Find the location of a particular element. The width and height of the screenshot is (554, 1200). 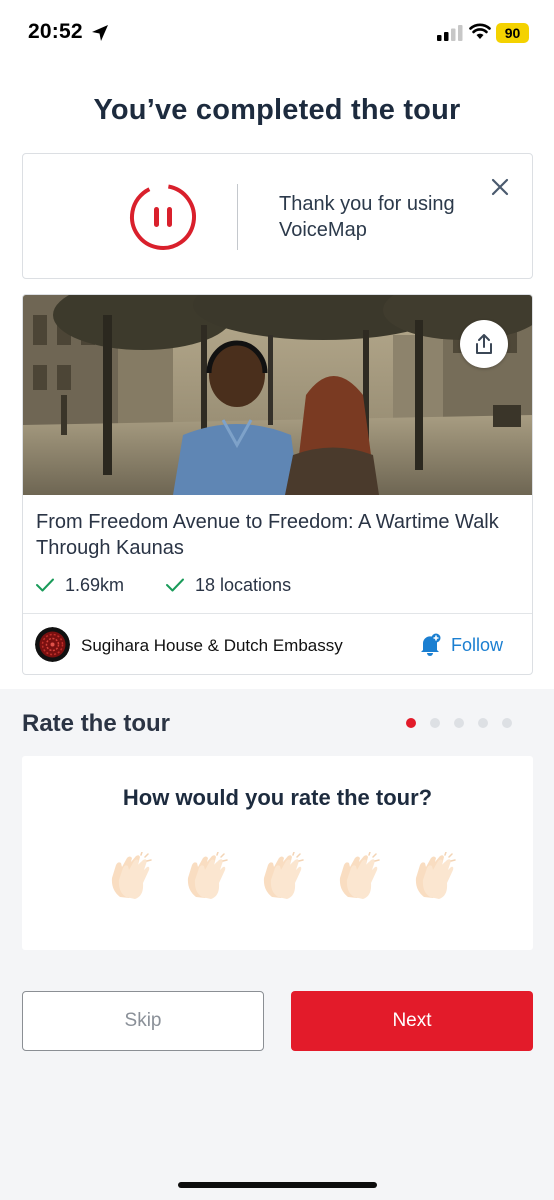

locations-value: 18 locations is located at coordinates (243, 585).